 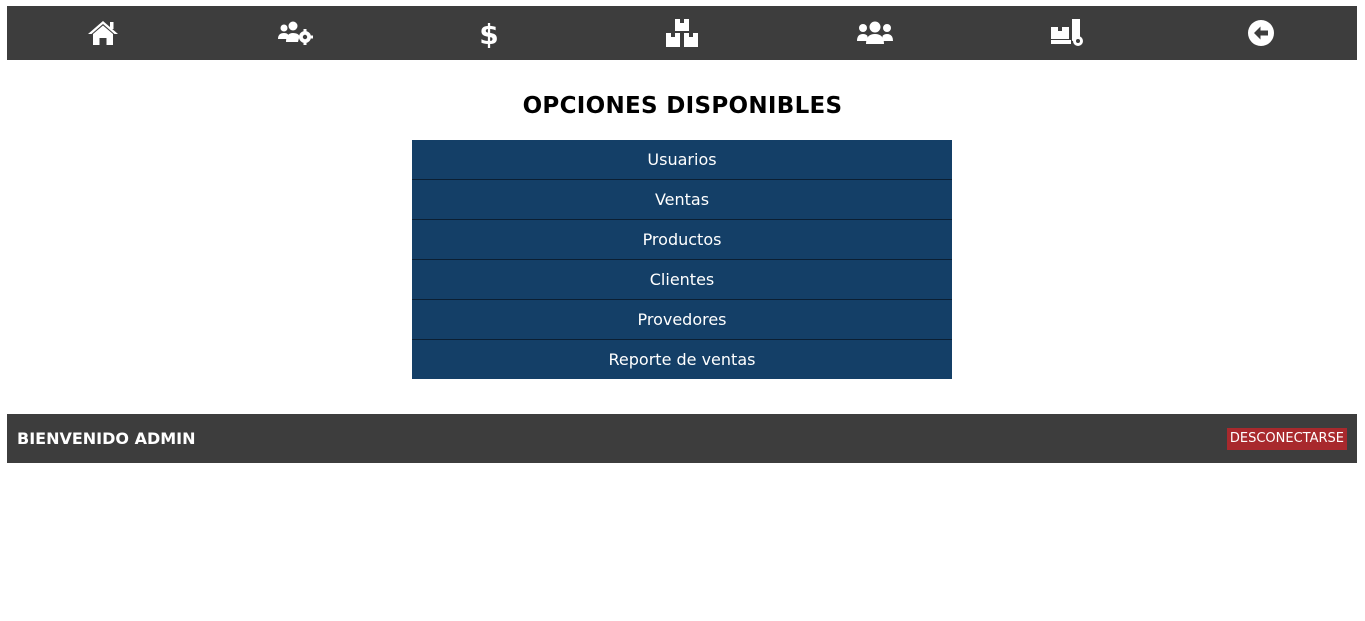 I want to click on users-icon, so click(x=874, y=32).